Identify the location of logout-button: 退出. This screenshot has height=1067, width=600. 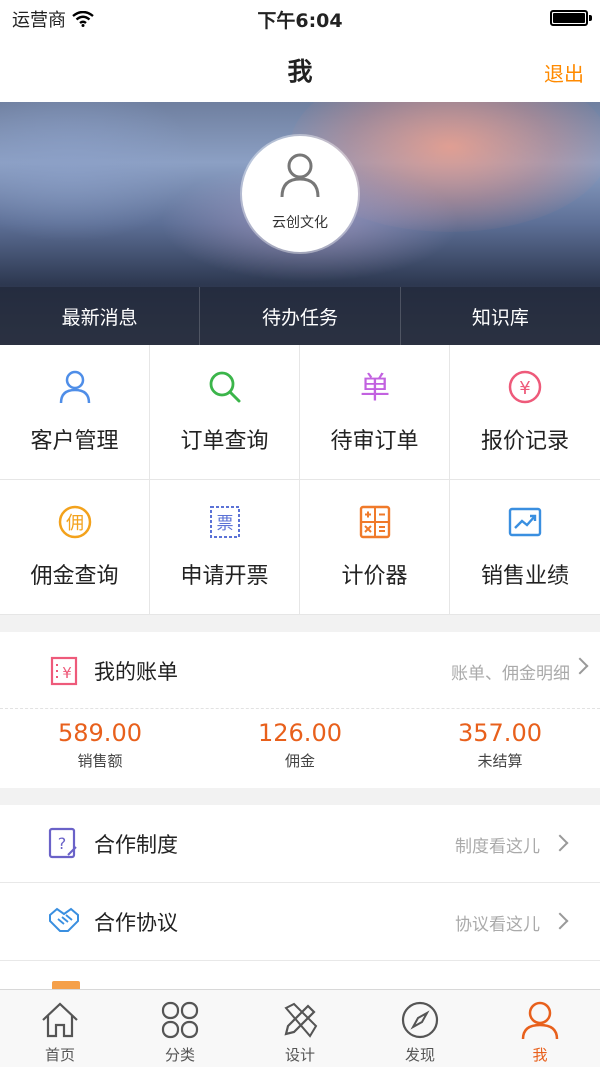
(564, 72).